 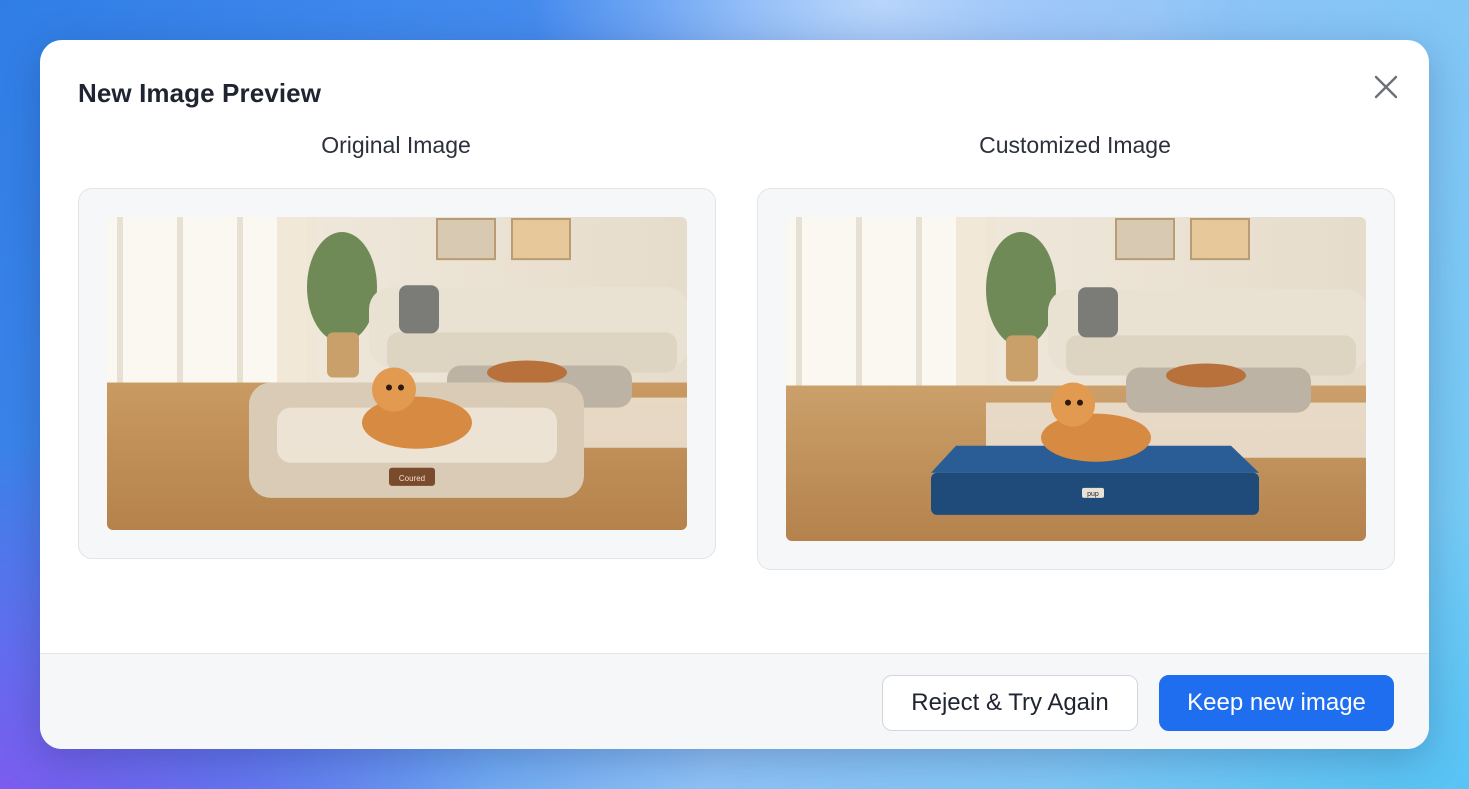 What do you see at coordinates (1075, 145) in the screenshot?
I see `customized-image-label: Customized Image` at bounding box center [1075, 145].